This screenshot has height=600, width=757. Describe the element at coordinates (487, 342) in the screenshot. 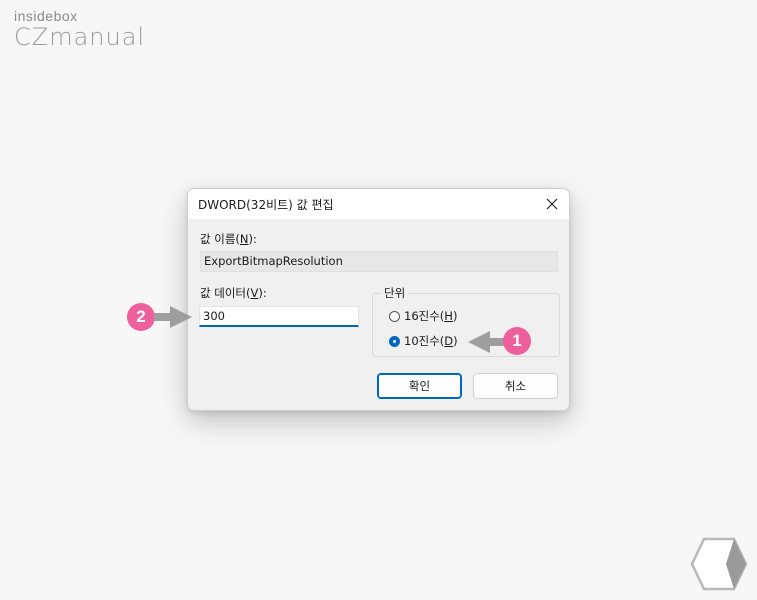

I see `annotation-arrow-left-icon` at that location.